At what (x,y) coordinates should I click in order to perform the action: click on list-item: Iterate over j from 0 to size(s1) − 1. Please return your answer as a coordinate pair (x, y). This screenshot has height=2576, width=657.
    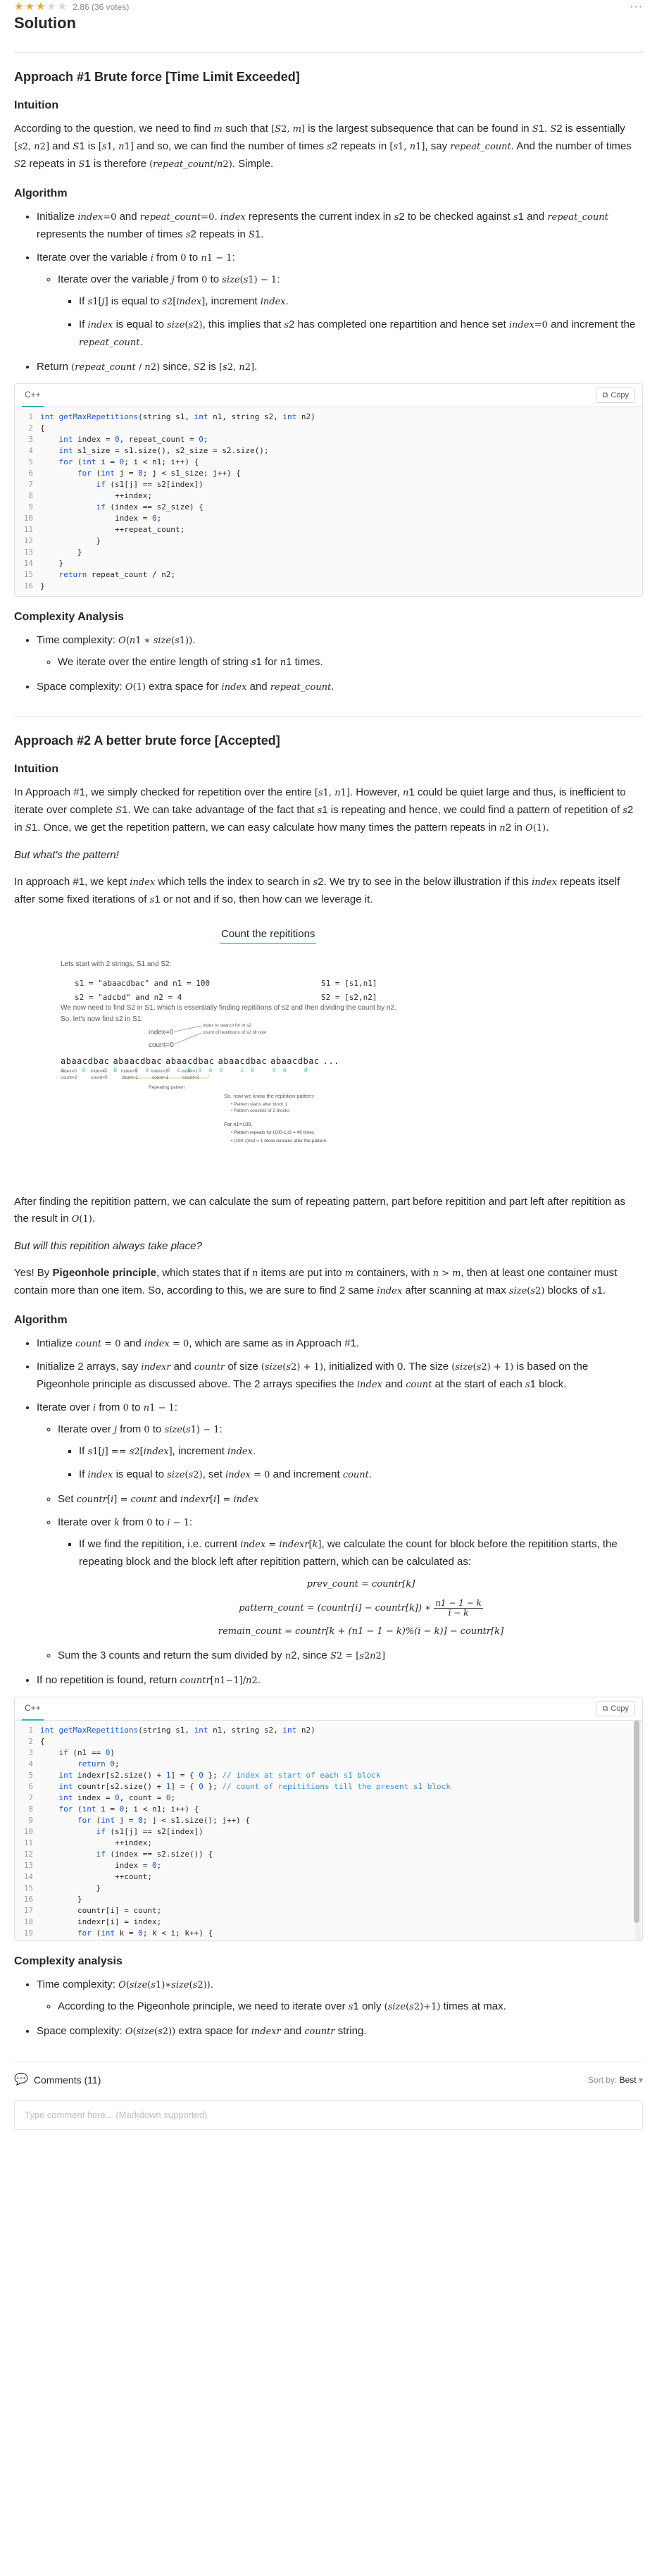
    Looking at the image, I should click on (350, 1453).